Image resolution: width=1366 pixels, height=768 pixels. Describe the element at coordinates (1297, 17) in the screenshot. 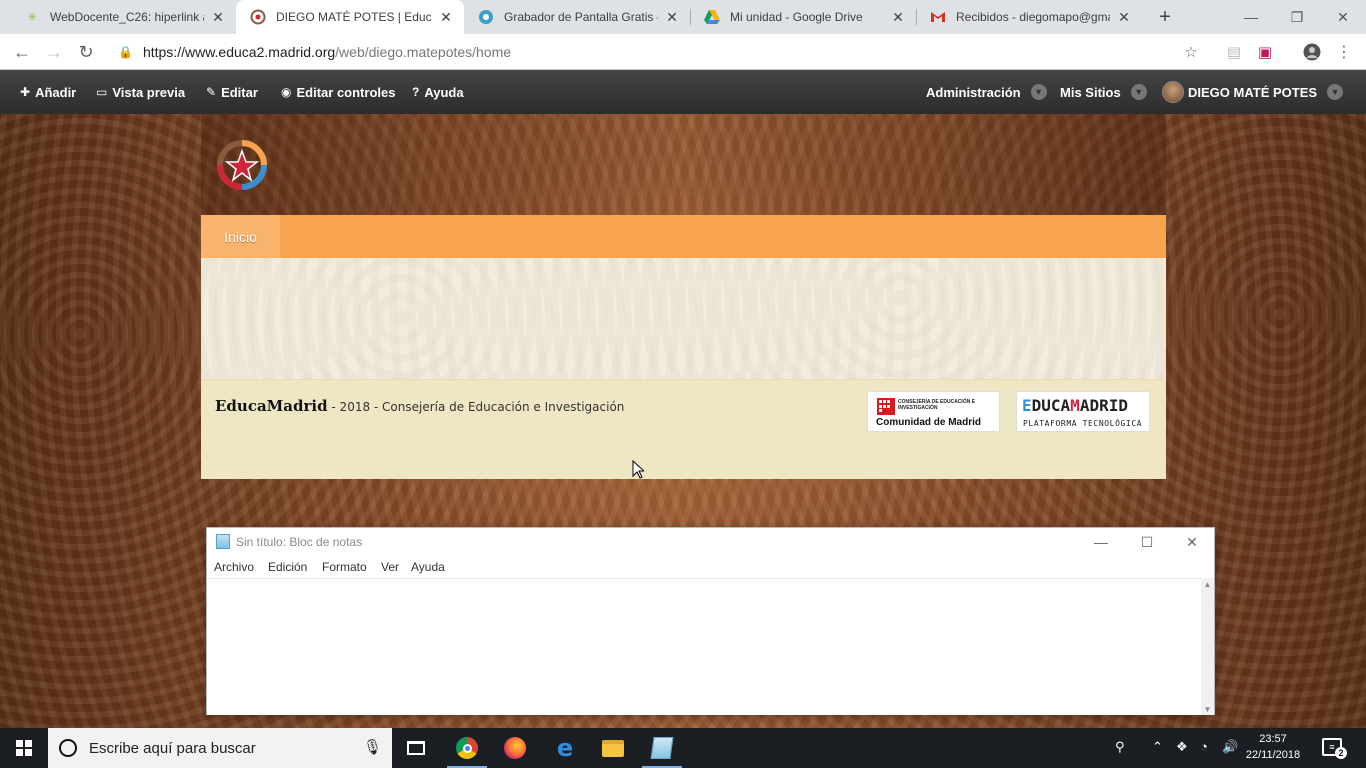

I see `restore-icon: ❐` at that location.